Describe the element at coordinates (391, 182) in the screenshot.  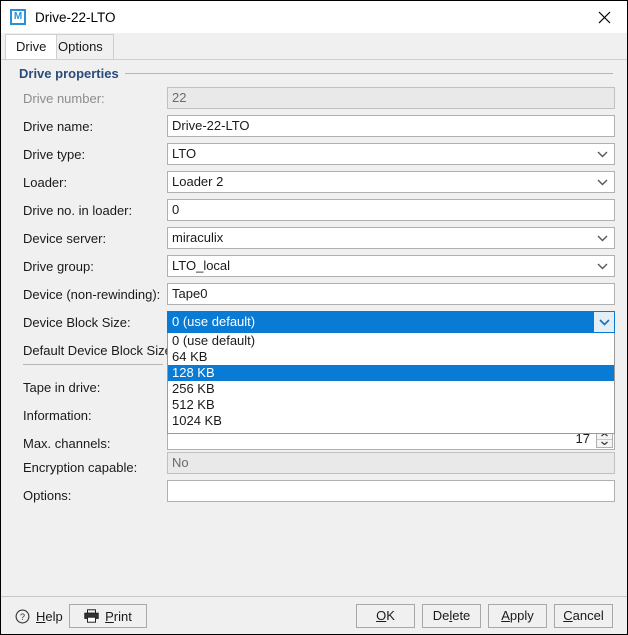
I see `field-loader: Loader 2` at that location.